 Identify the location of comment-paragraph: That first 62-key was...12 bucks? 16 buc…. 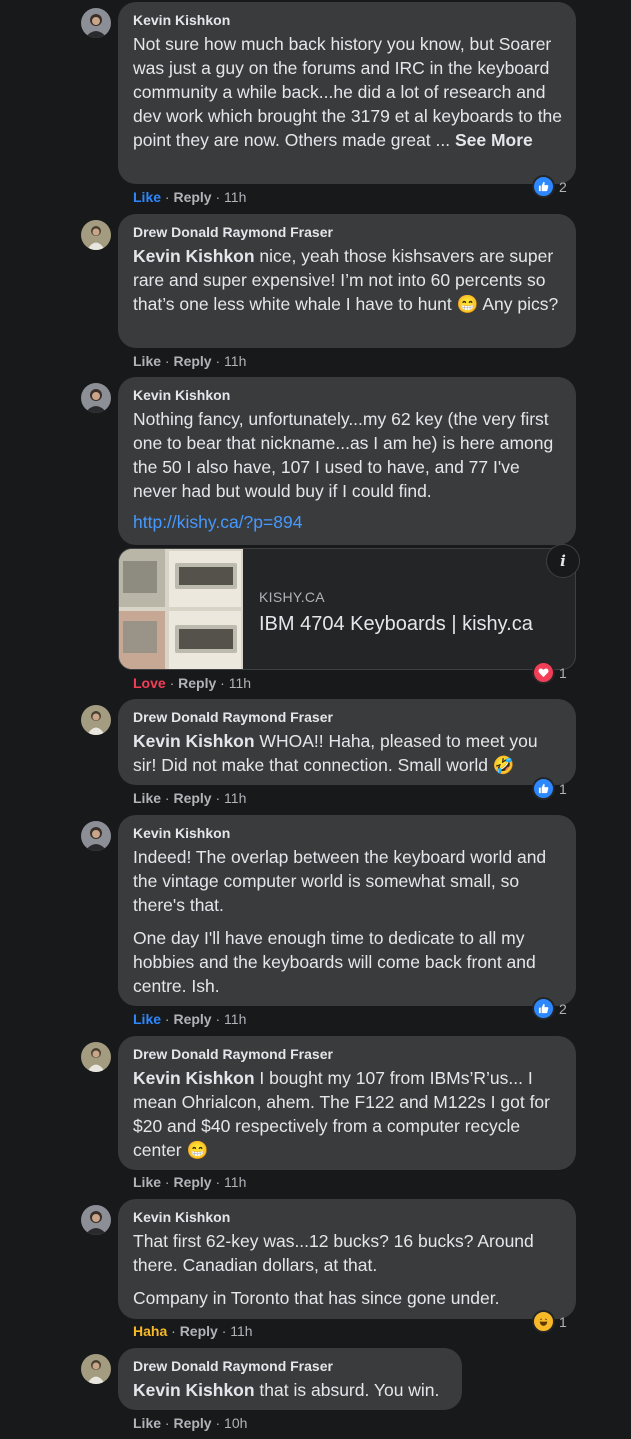
(333, 1253).